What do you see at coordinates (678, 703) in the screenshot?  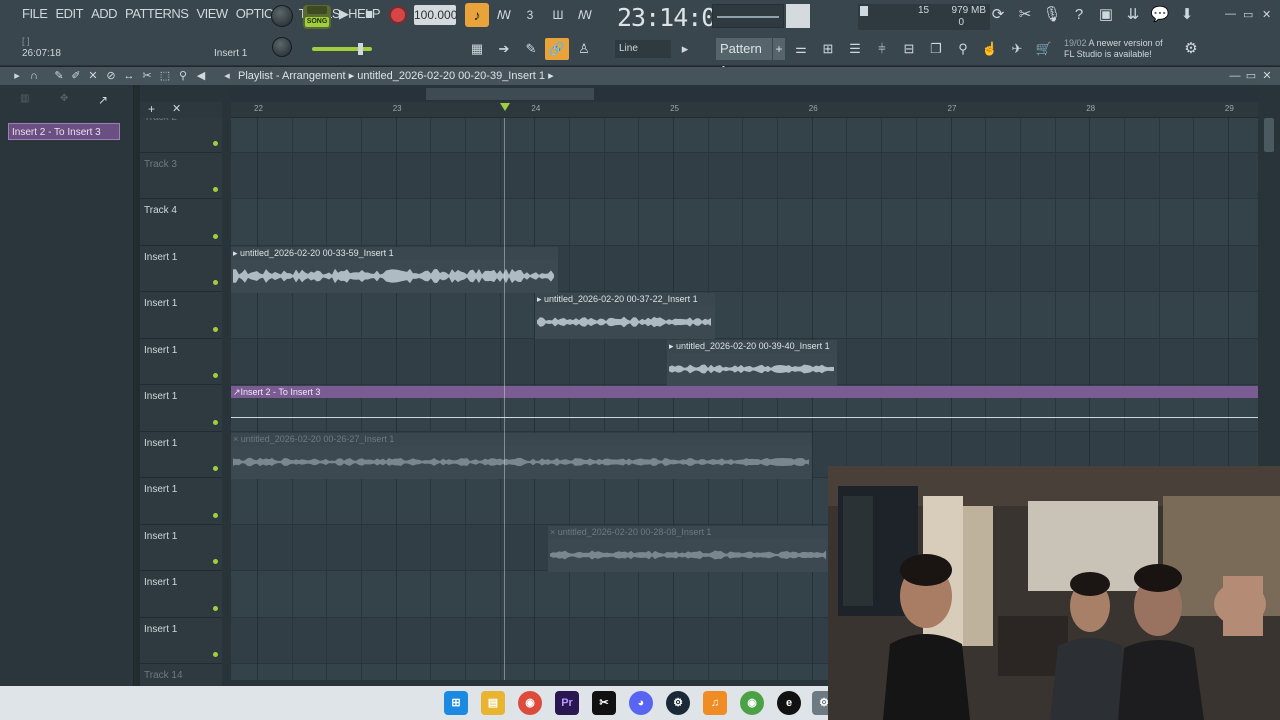 I see `steam-icon: ⚙` at bounding box center [678, 703].